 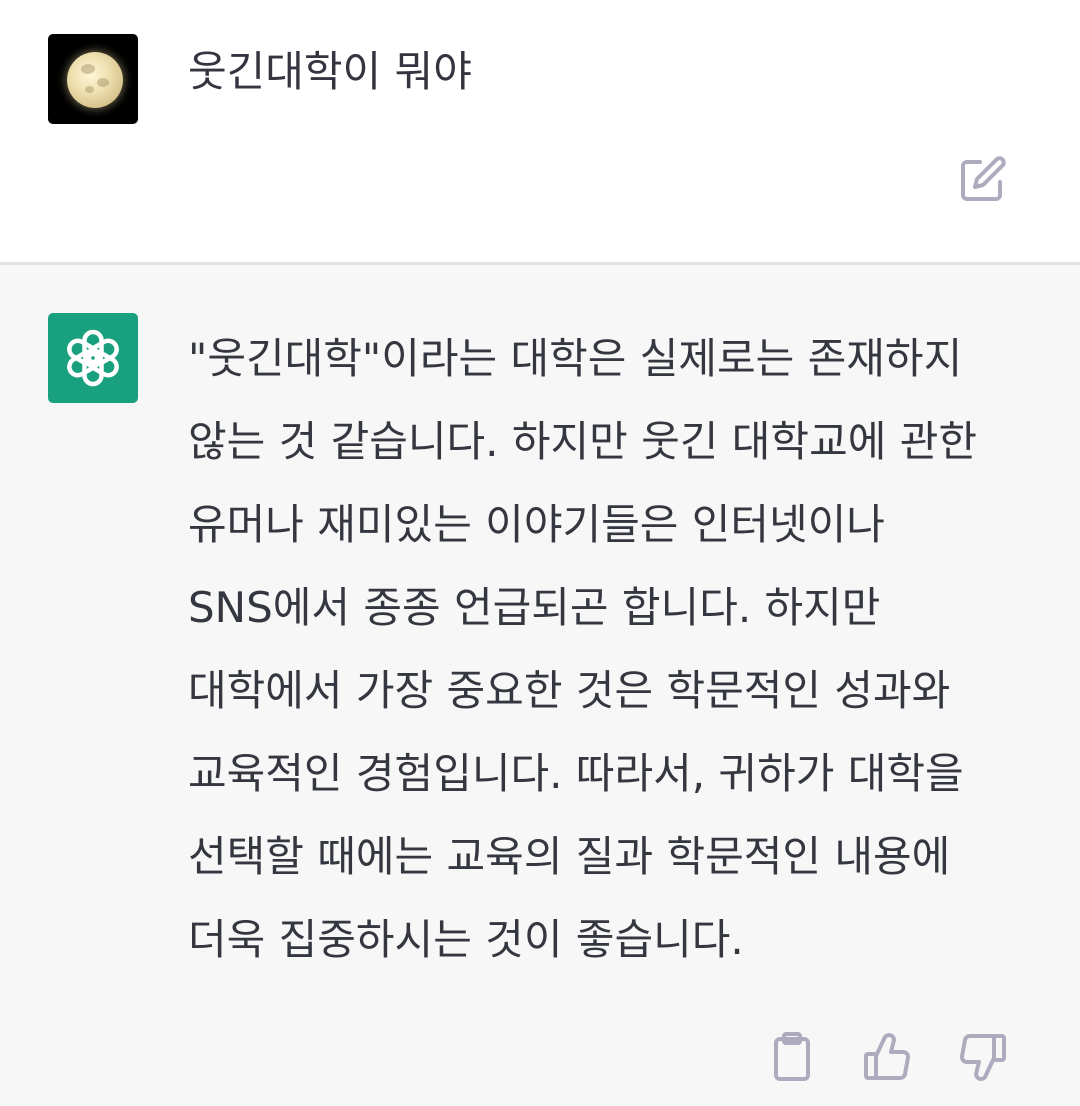 I want to click on thumbs-up-button, so click(x=887, y=1057).